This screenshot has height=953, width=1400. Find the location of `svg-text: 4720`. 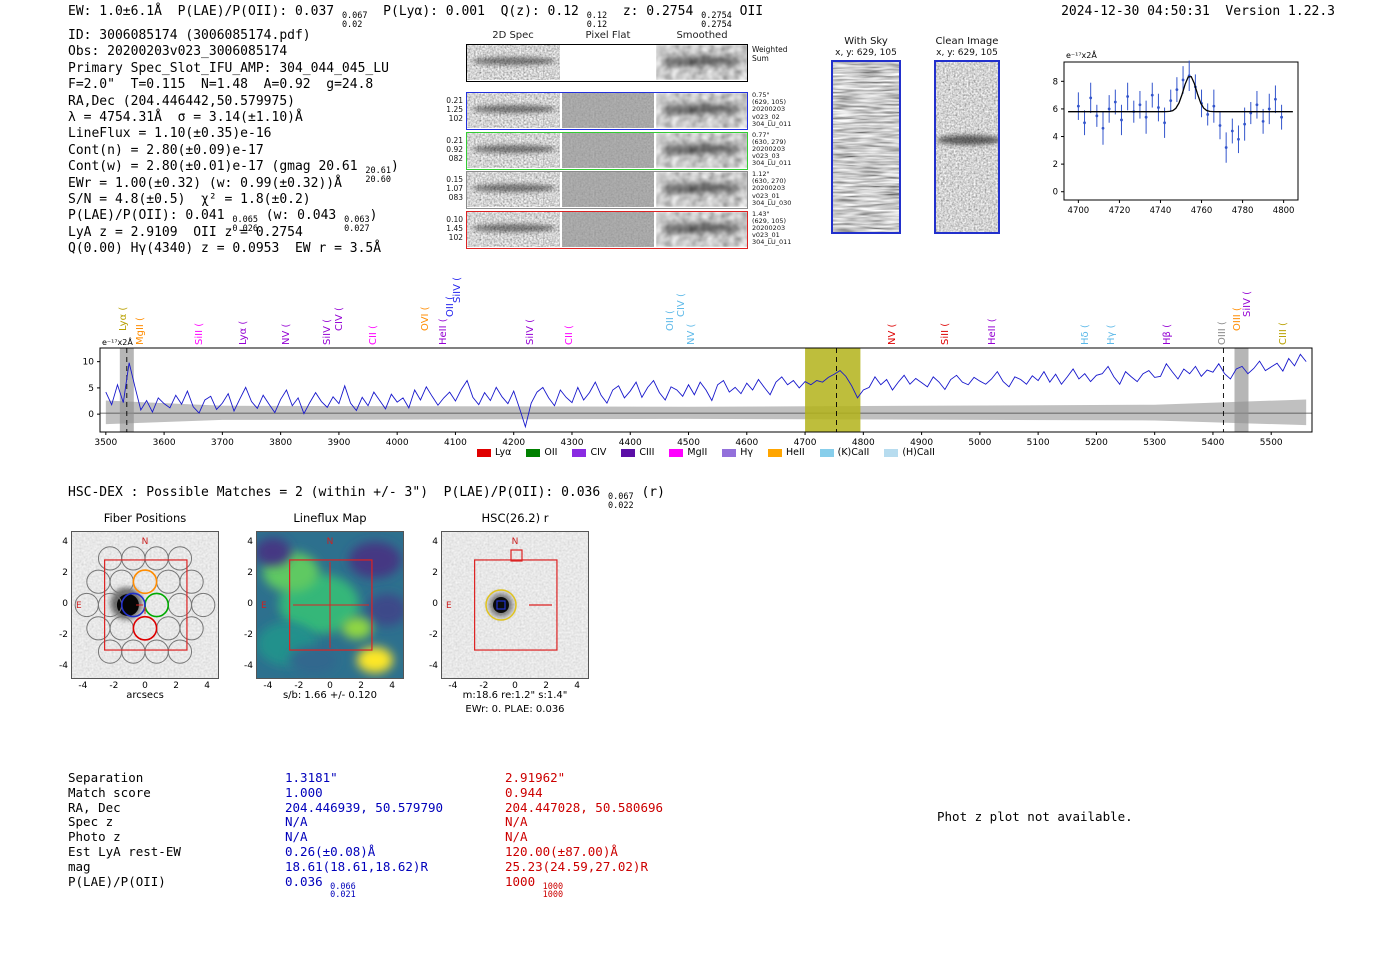

svg-text: 4720 is located at coordinates (1120, 211).